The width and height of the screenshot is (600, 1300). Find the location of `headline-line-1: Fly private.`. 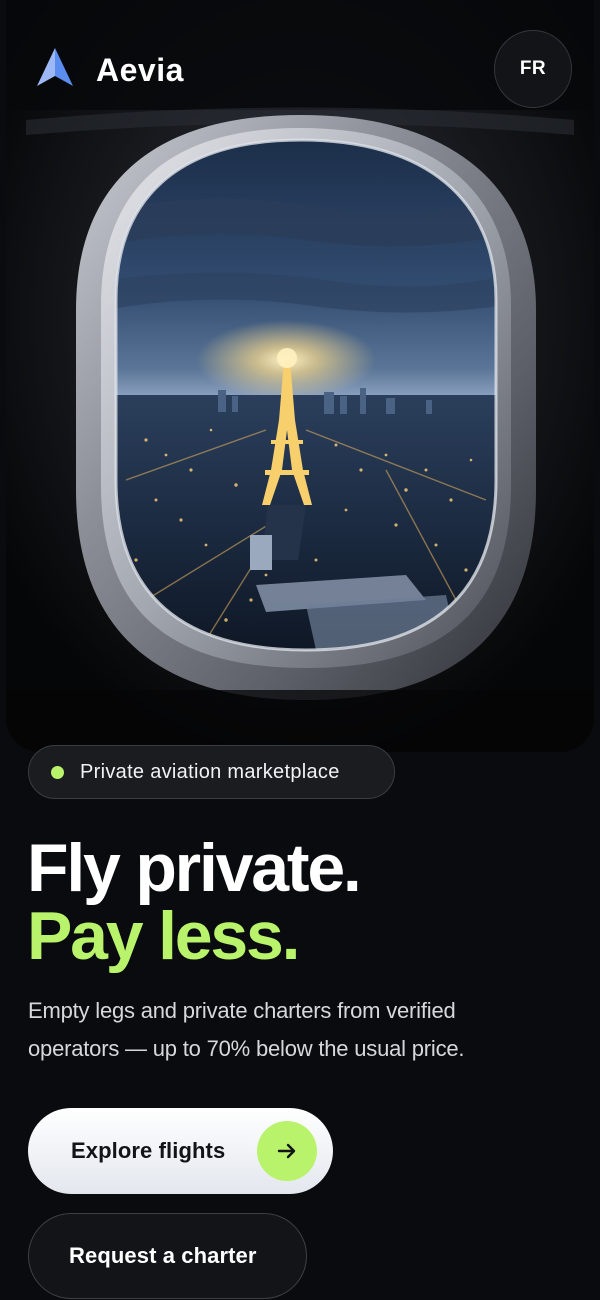

headline-line-1: Fly private. is located at coordinates (194, 868).